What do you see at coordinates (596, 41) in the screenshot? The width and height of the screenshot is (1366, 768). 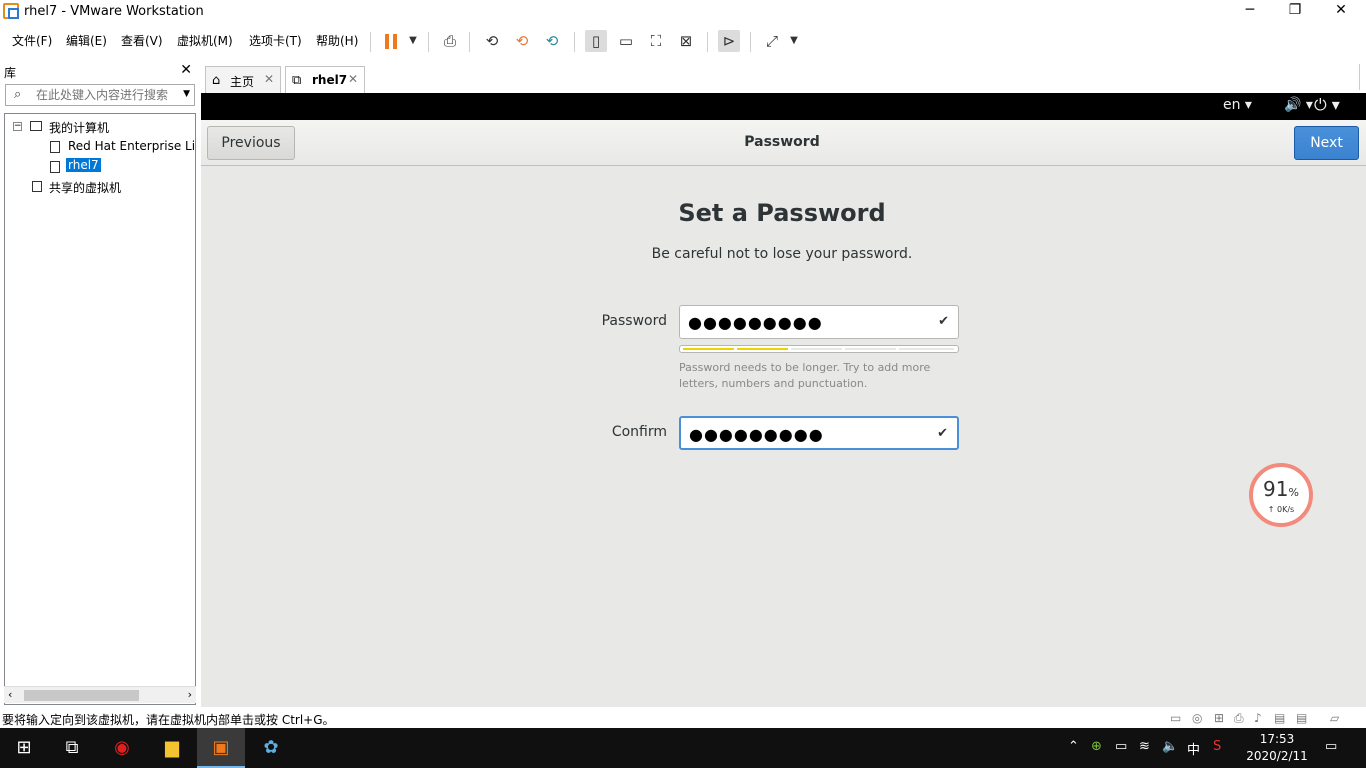 I see `show-library-icon: ▯` at bounding box center [596, 41].